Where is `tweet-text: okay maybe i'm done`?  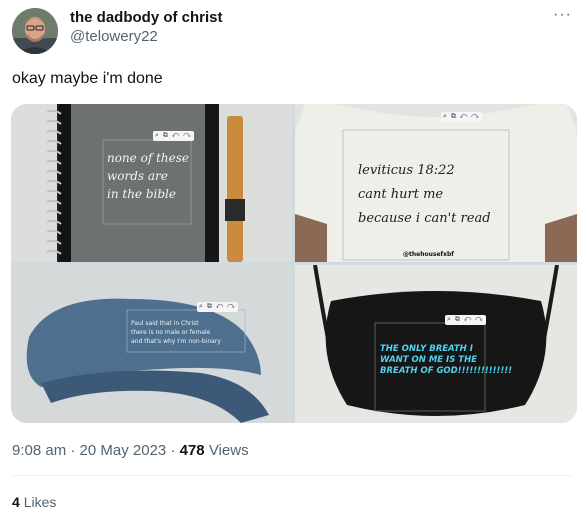 tweet-text: okay maybe i'm done is located at coordinates (87, 78).